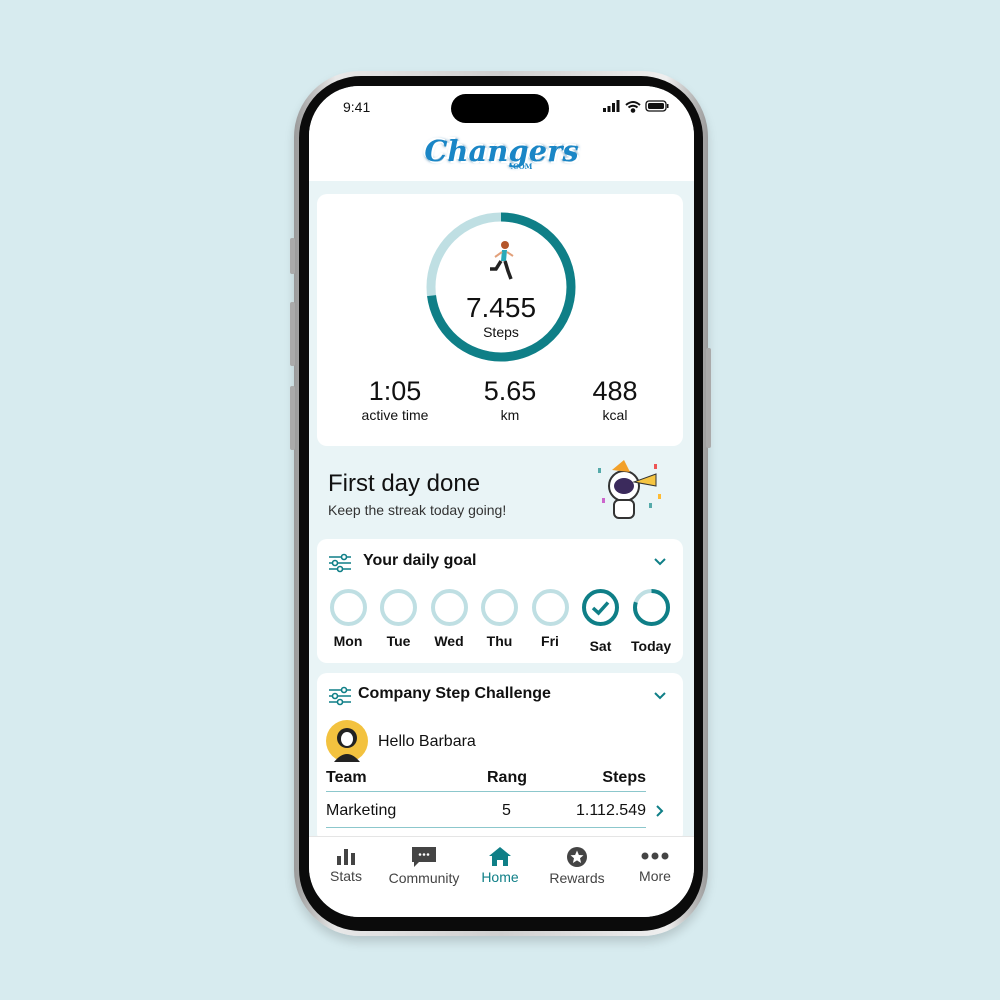 This screenshot has width=1000, height=1000. What do you see at coordinates (417, 510) in the screenshot?
I see `streak-subtitle: Keep the streak today going!` at bounding box center [417, 510].